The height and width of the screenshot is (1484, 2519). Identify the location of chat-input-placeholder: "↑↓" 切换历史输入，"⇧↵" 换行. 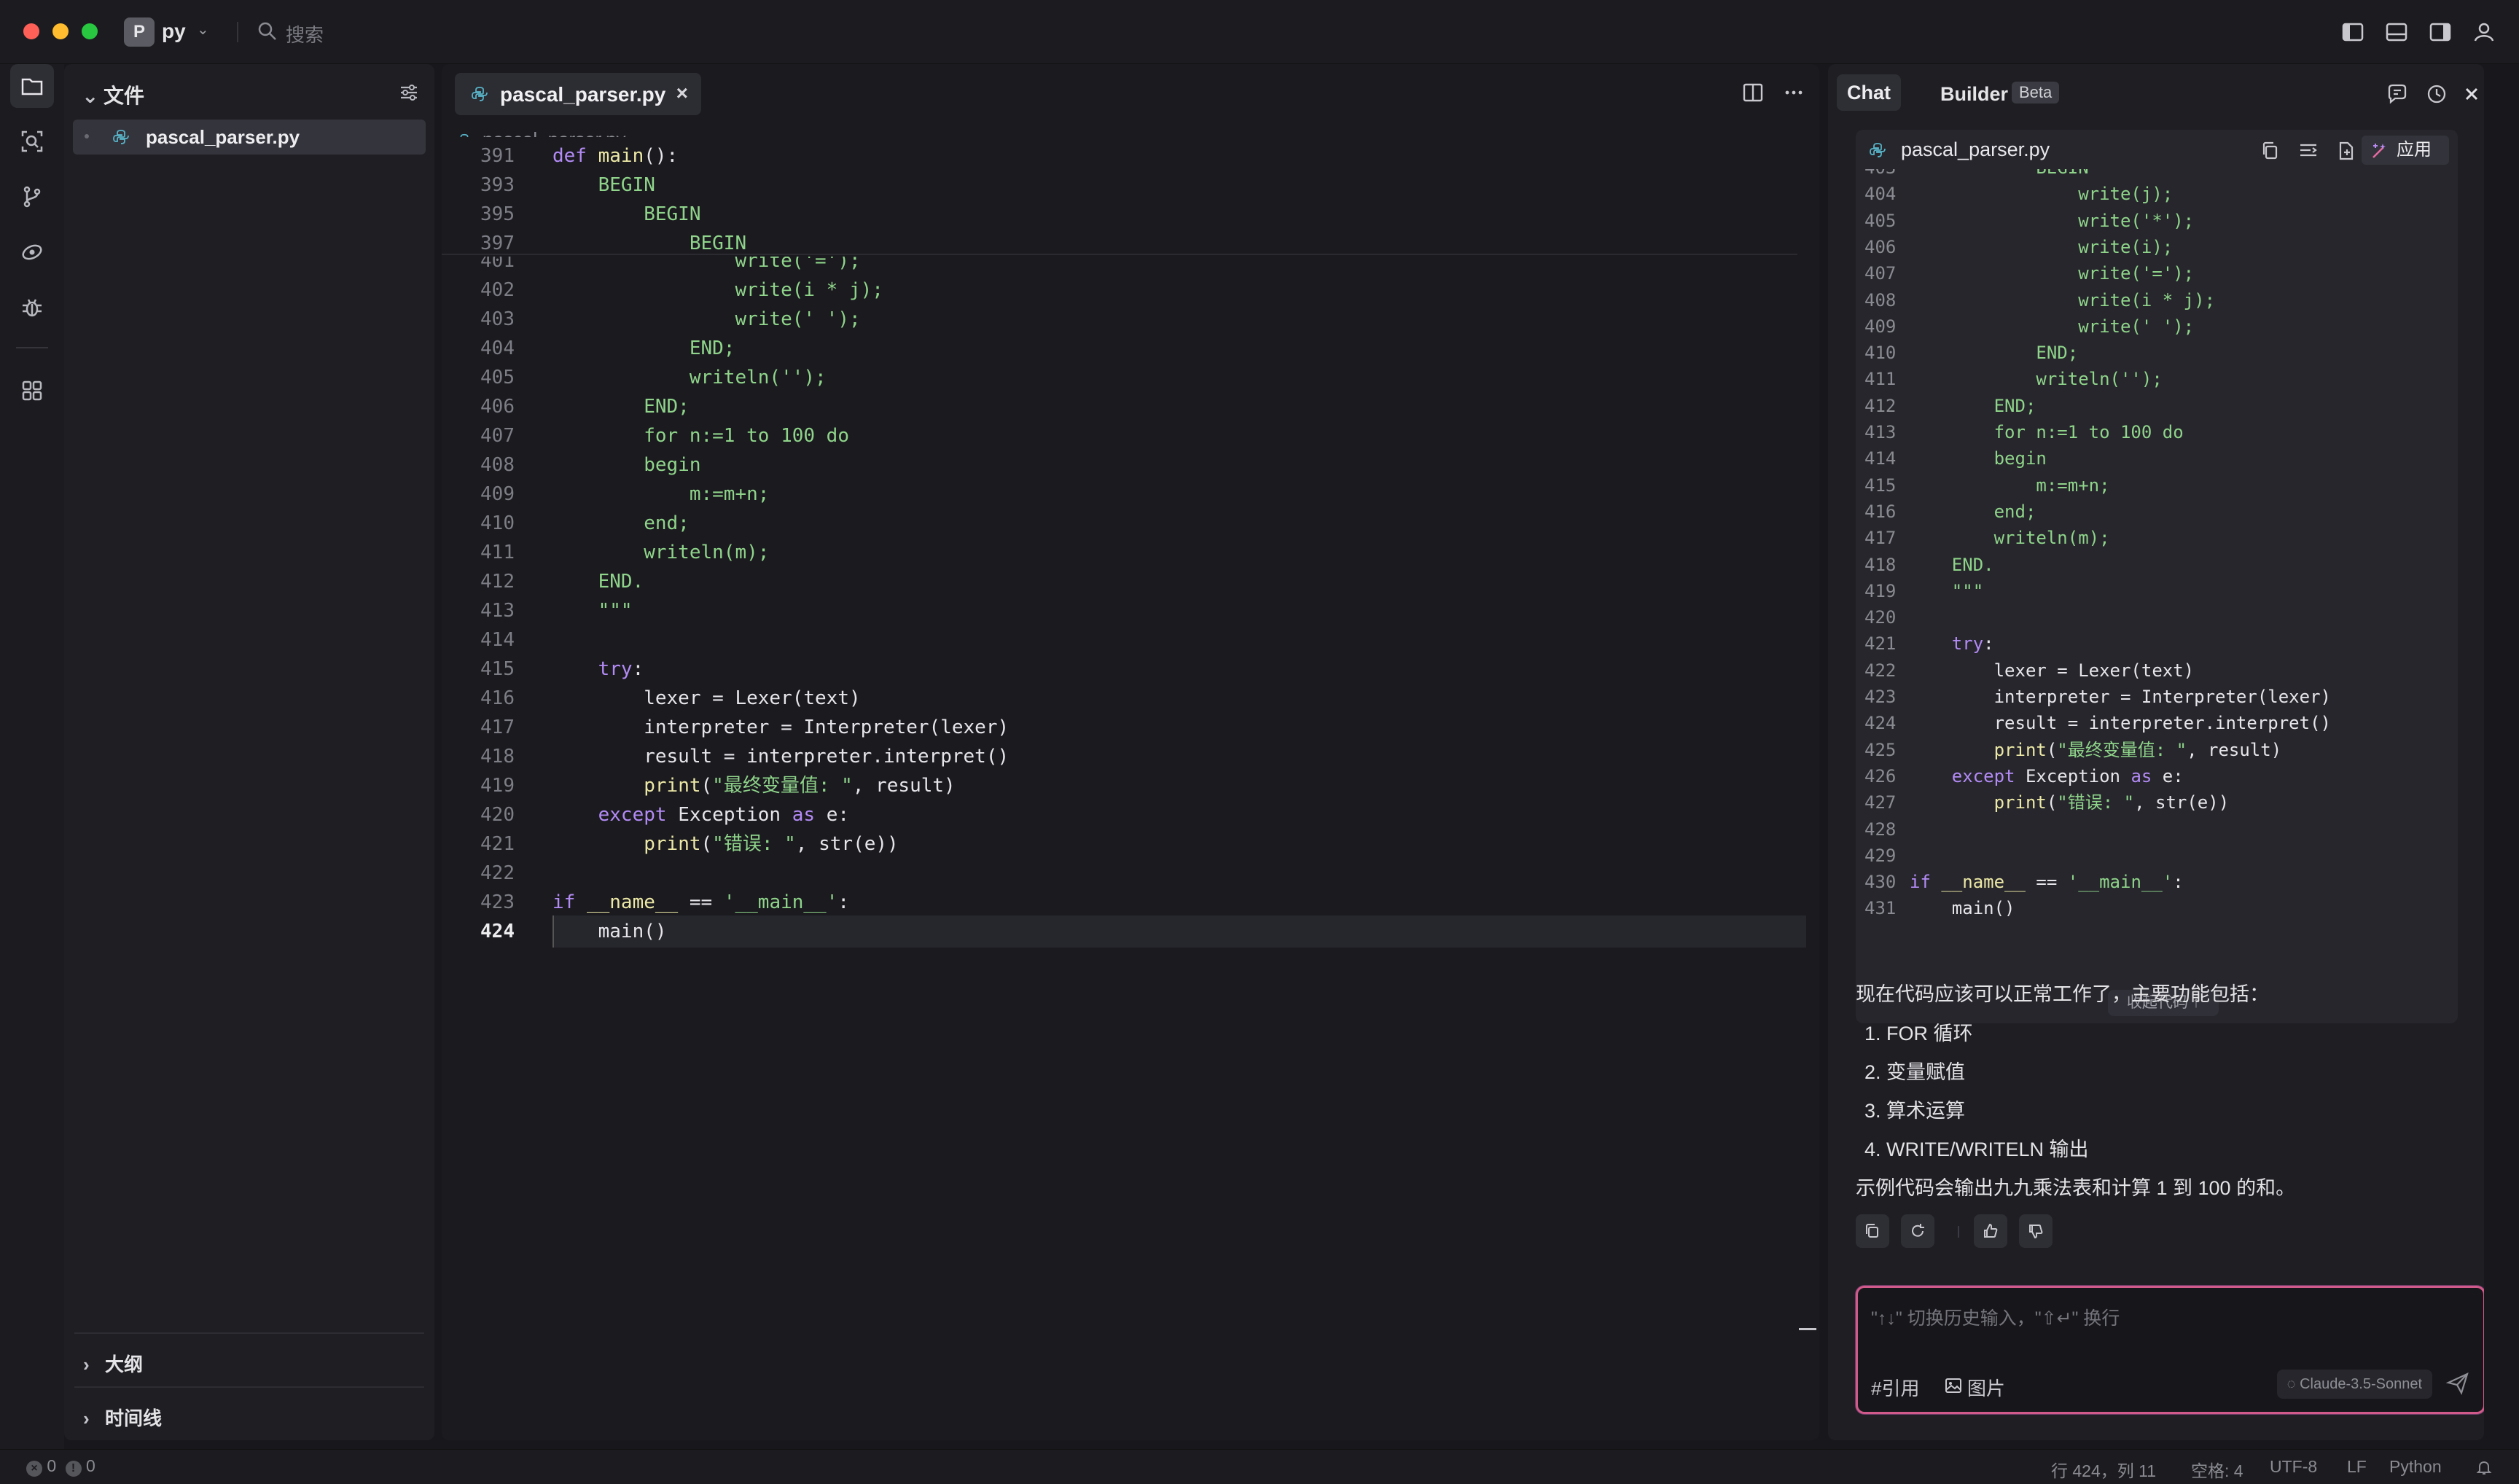
(1995, 1317).